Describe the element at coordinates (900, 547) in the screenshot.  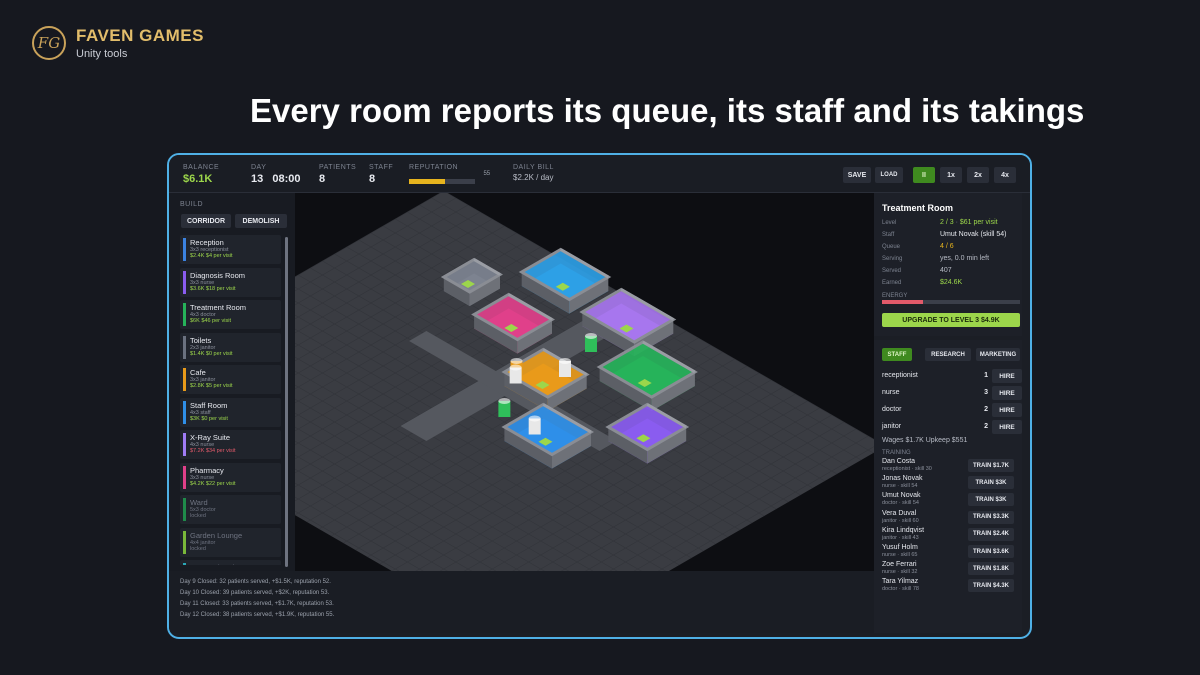
I see `trainee-name: Yusuf Holm` at that location.